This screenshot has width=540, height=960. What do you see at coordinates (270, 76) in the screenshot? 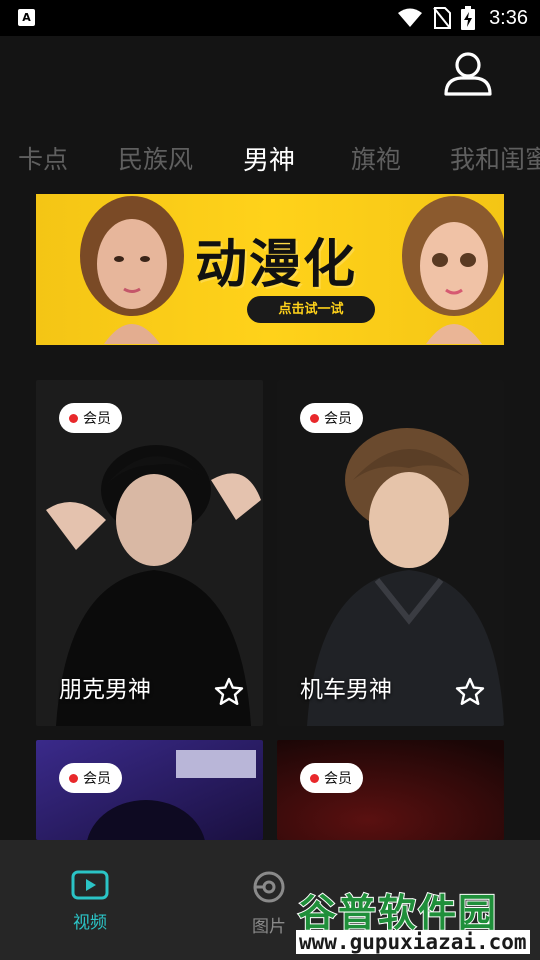
I see `app-header` at bounding box center [270, 76].